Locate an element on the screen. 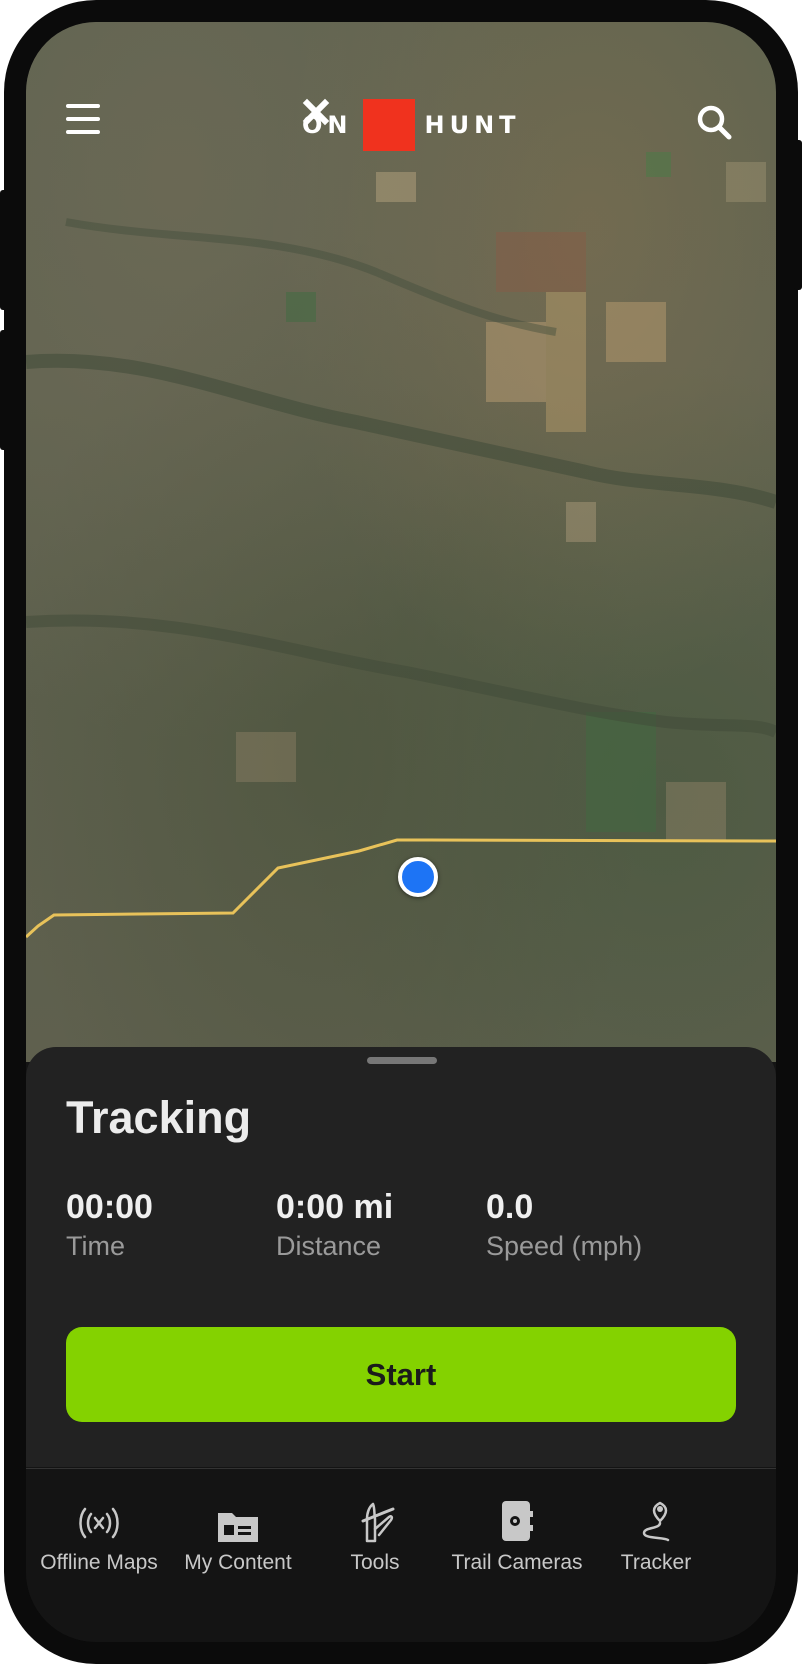 The height and width of the screenshot is (1664, 802). nav-offline-maps-label: Offline Maps is located at coordinates (99, 1562).